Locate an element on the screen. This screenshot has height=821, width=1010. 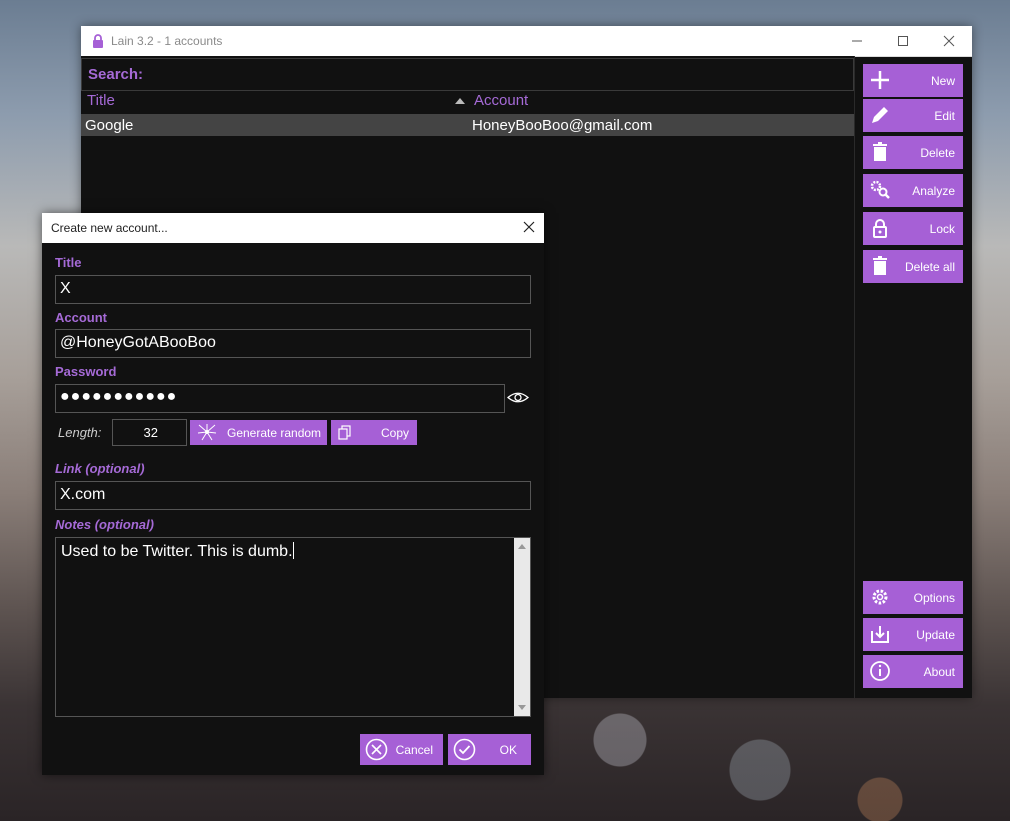
ok-label: OK is located at coordinates (508, 750).